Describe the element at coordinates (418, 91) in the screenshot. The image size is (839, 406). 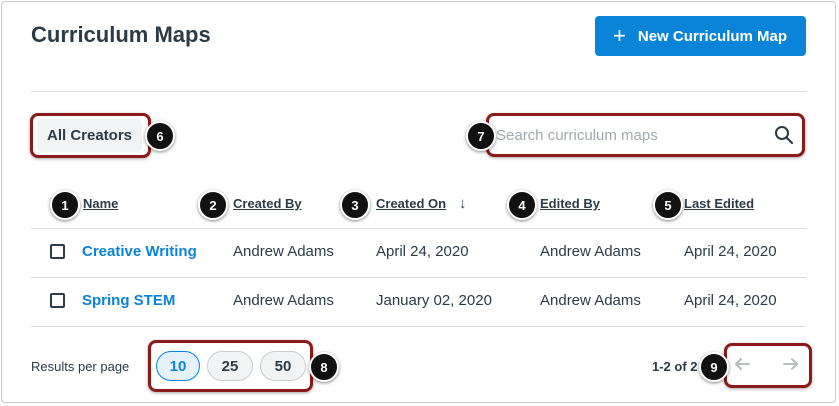
I see `header-divider` at that location.